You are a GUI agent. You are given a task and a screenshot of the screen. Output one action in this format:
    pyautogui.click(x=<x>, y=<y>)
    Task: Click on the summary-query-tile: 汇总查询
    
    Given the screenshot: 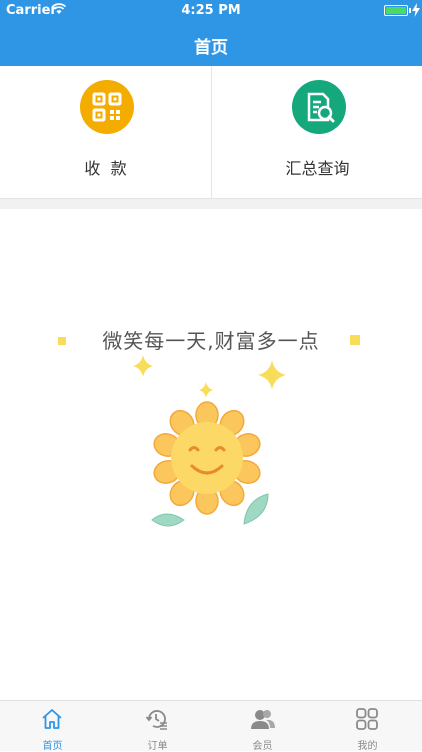 What is the action you would take?
    pyautogui.click(x=317, y=132)
    